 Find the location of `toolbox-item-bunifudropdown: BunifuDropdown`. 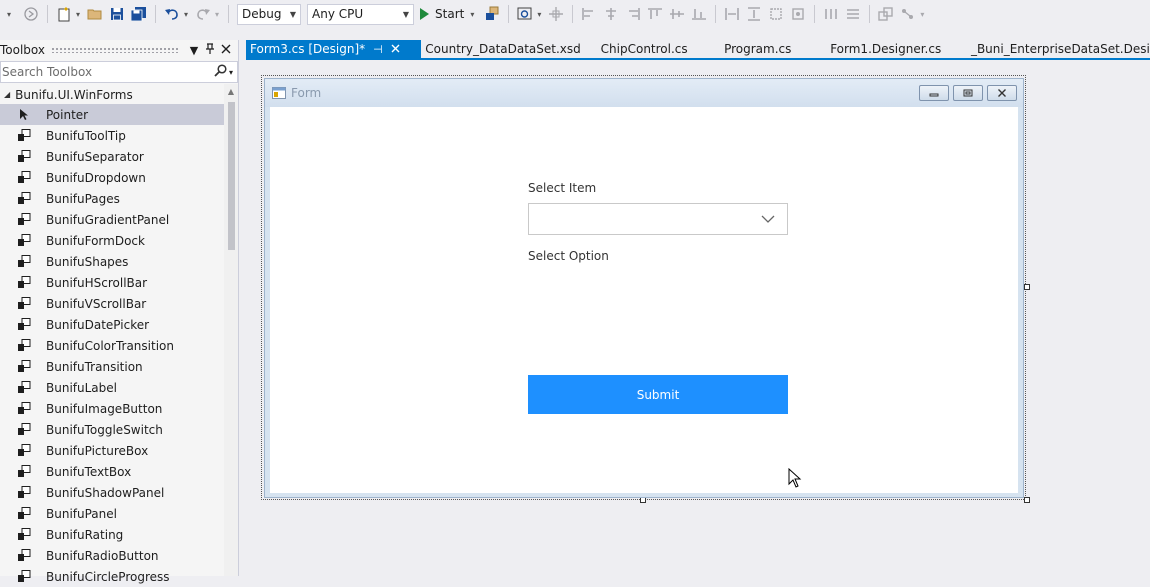

toolbox-item-bunifudropdown: BunifuDropdown is located at coordinates (112, 177).